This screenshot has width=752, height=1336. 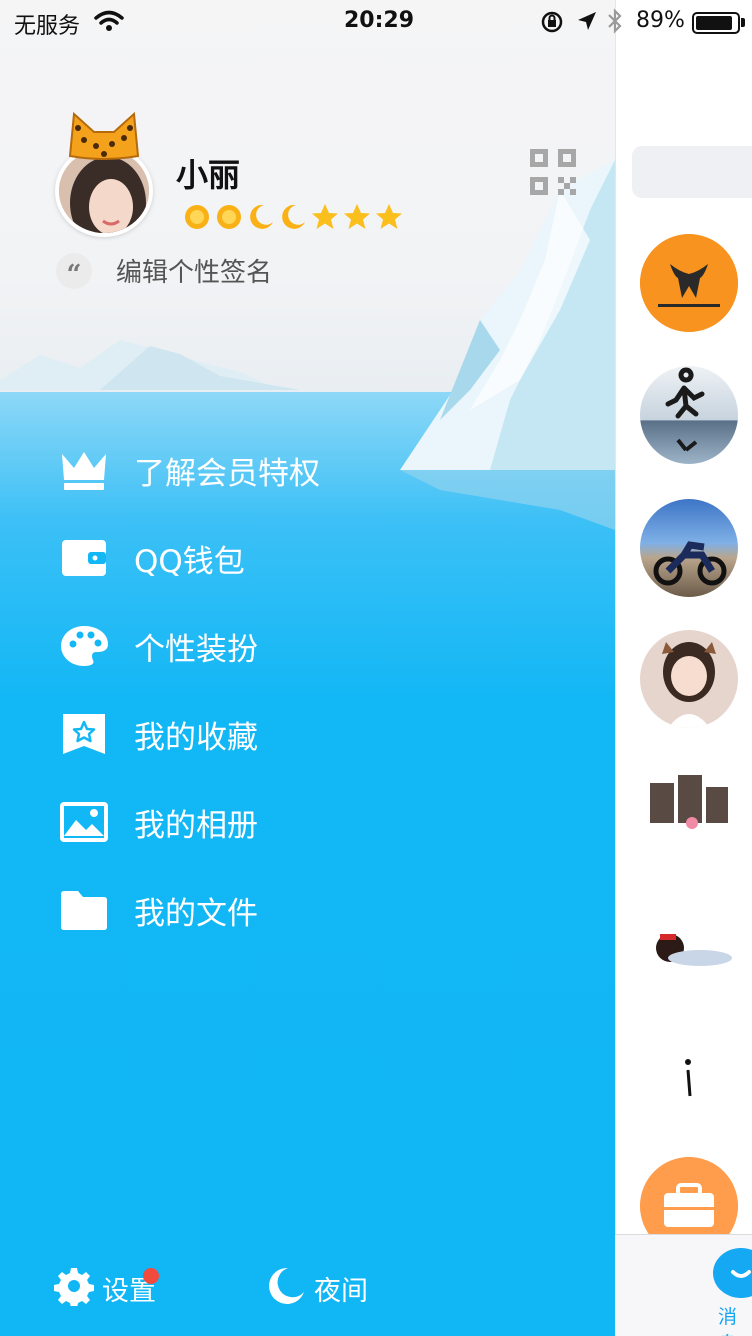 What do you see at coordinates (743, 22) in the screenshot?
I see `battery-tip` at bounding box center [743, 22].